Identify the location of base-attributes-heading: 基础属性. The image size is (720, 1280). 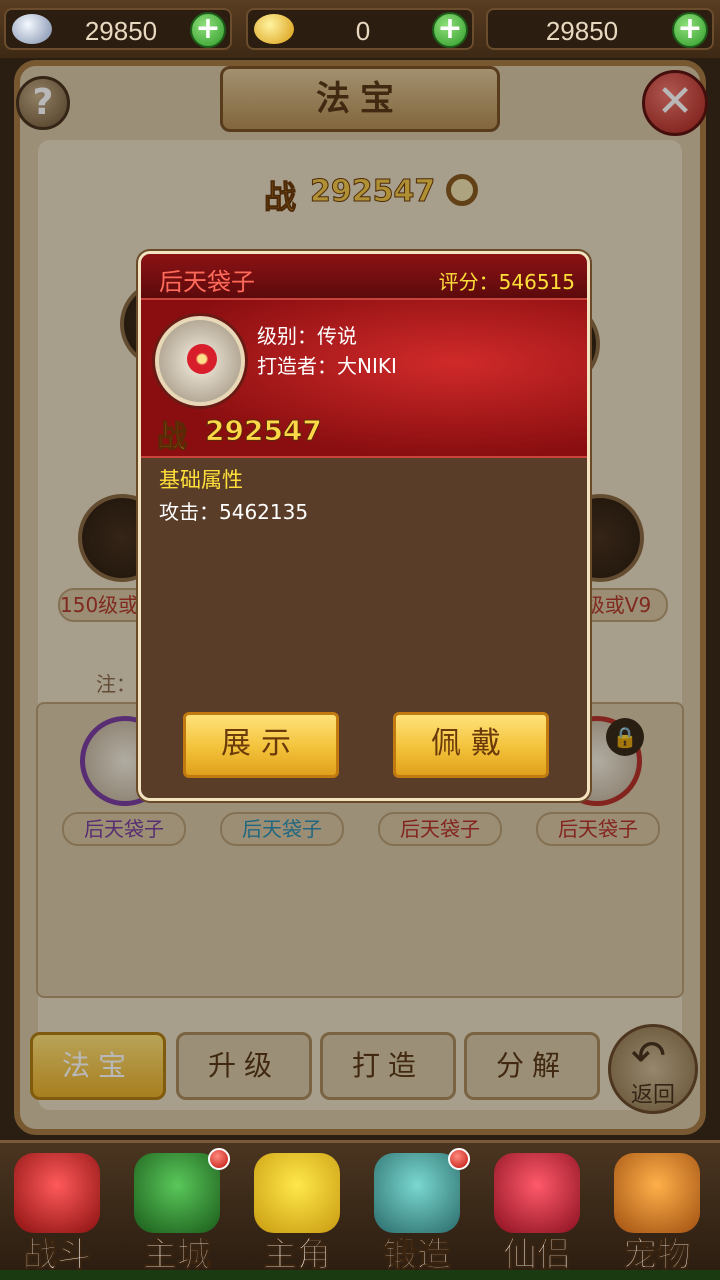
(201, 480).